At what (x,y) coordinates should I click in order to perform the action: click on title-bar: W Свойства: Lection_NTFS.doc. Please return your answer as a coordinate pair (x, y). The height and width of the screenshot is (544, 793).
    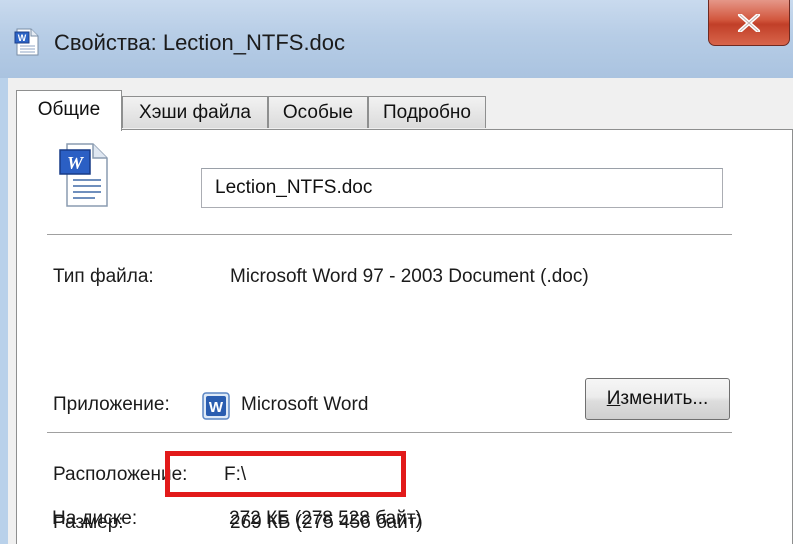
    Looking at the image, I should click on (396, 39).